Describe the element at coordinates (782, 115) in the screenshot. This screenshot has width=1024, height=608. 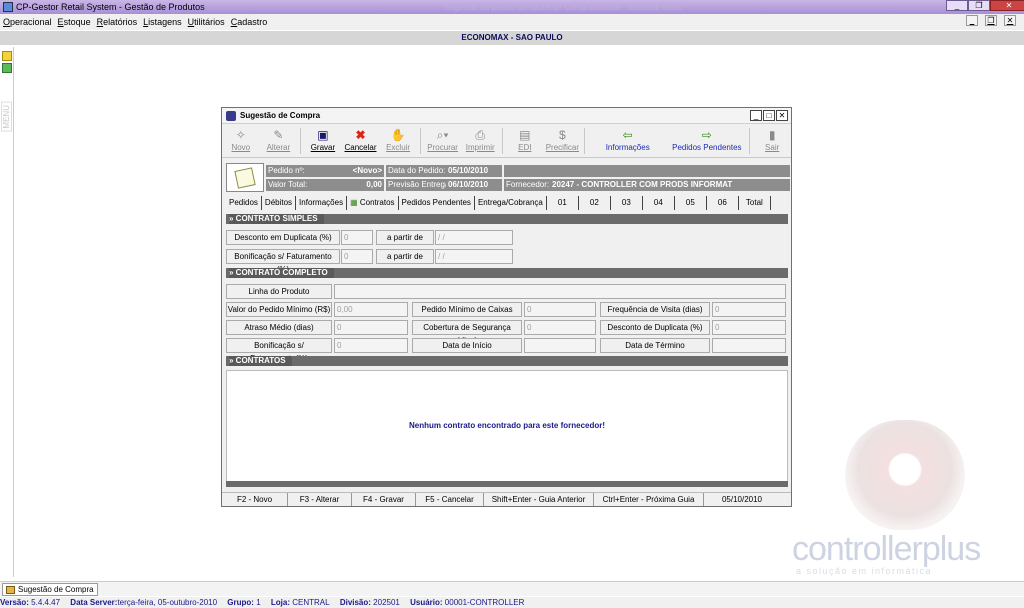
I see `dialog-close-button: ✕` at that location.